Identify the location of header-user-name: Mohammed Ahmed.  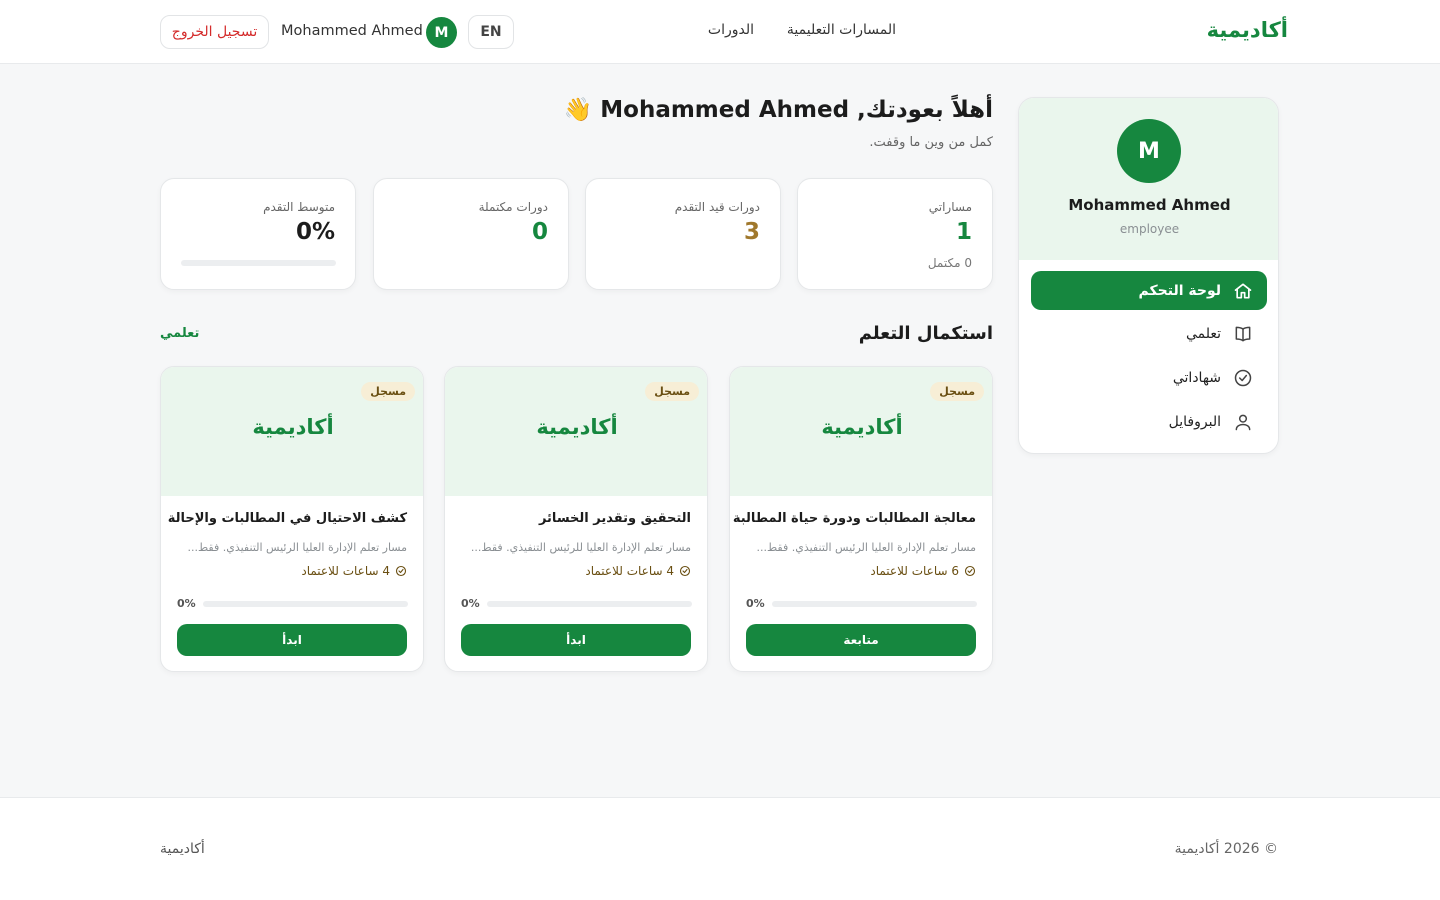
(352, 31).